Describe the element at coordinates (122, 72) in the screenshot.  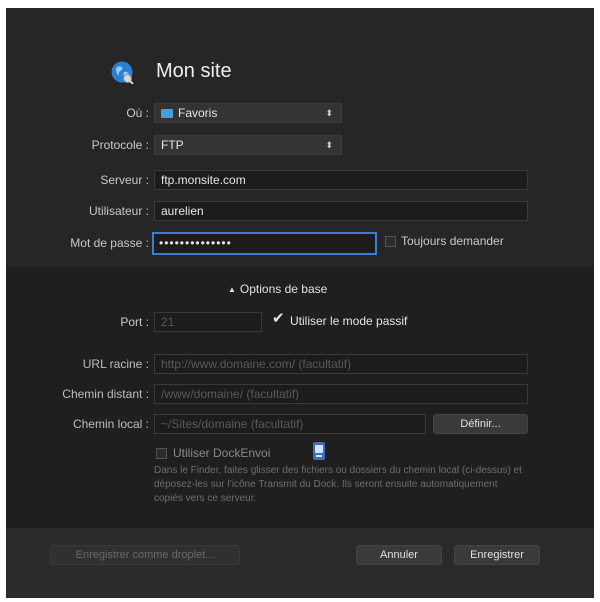
I see `globe-icon` at that location.